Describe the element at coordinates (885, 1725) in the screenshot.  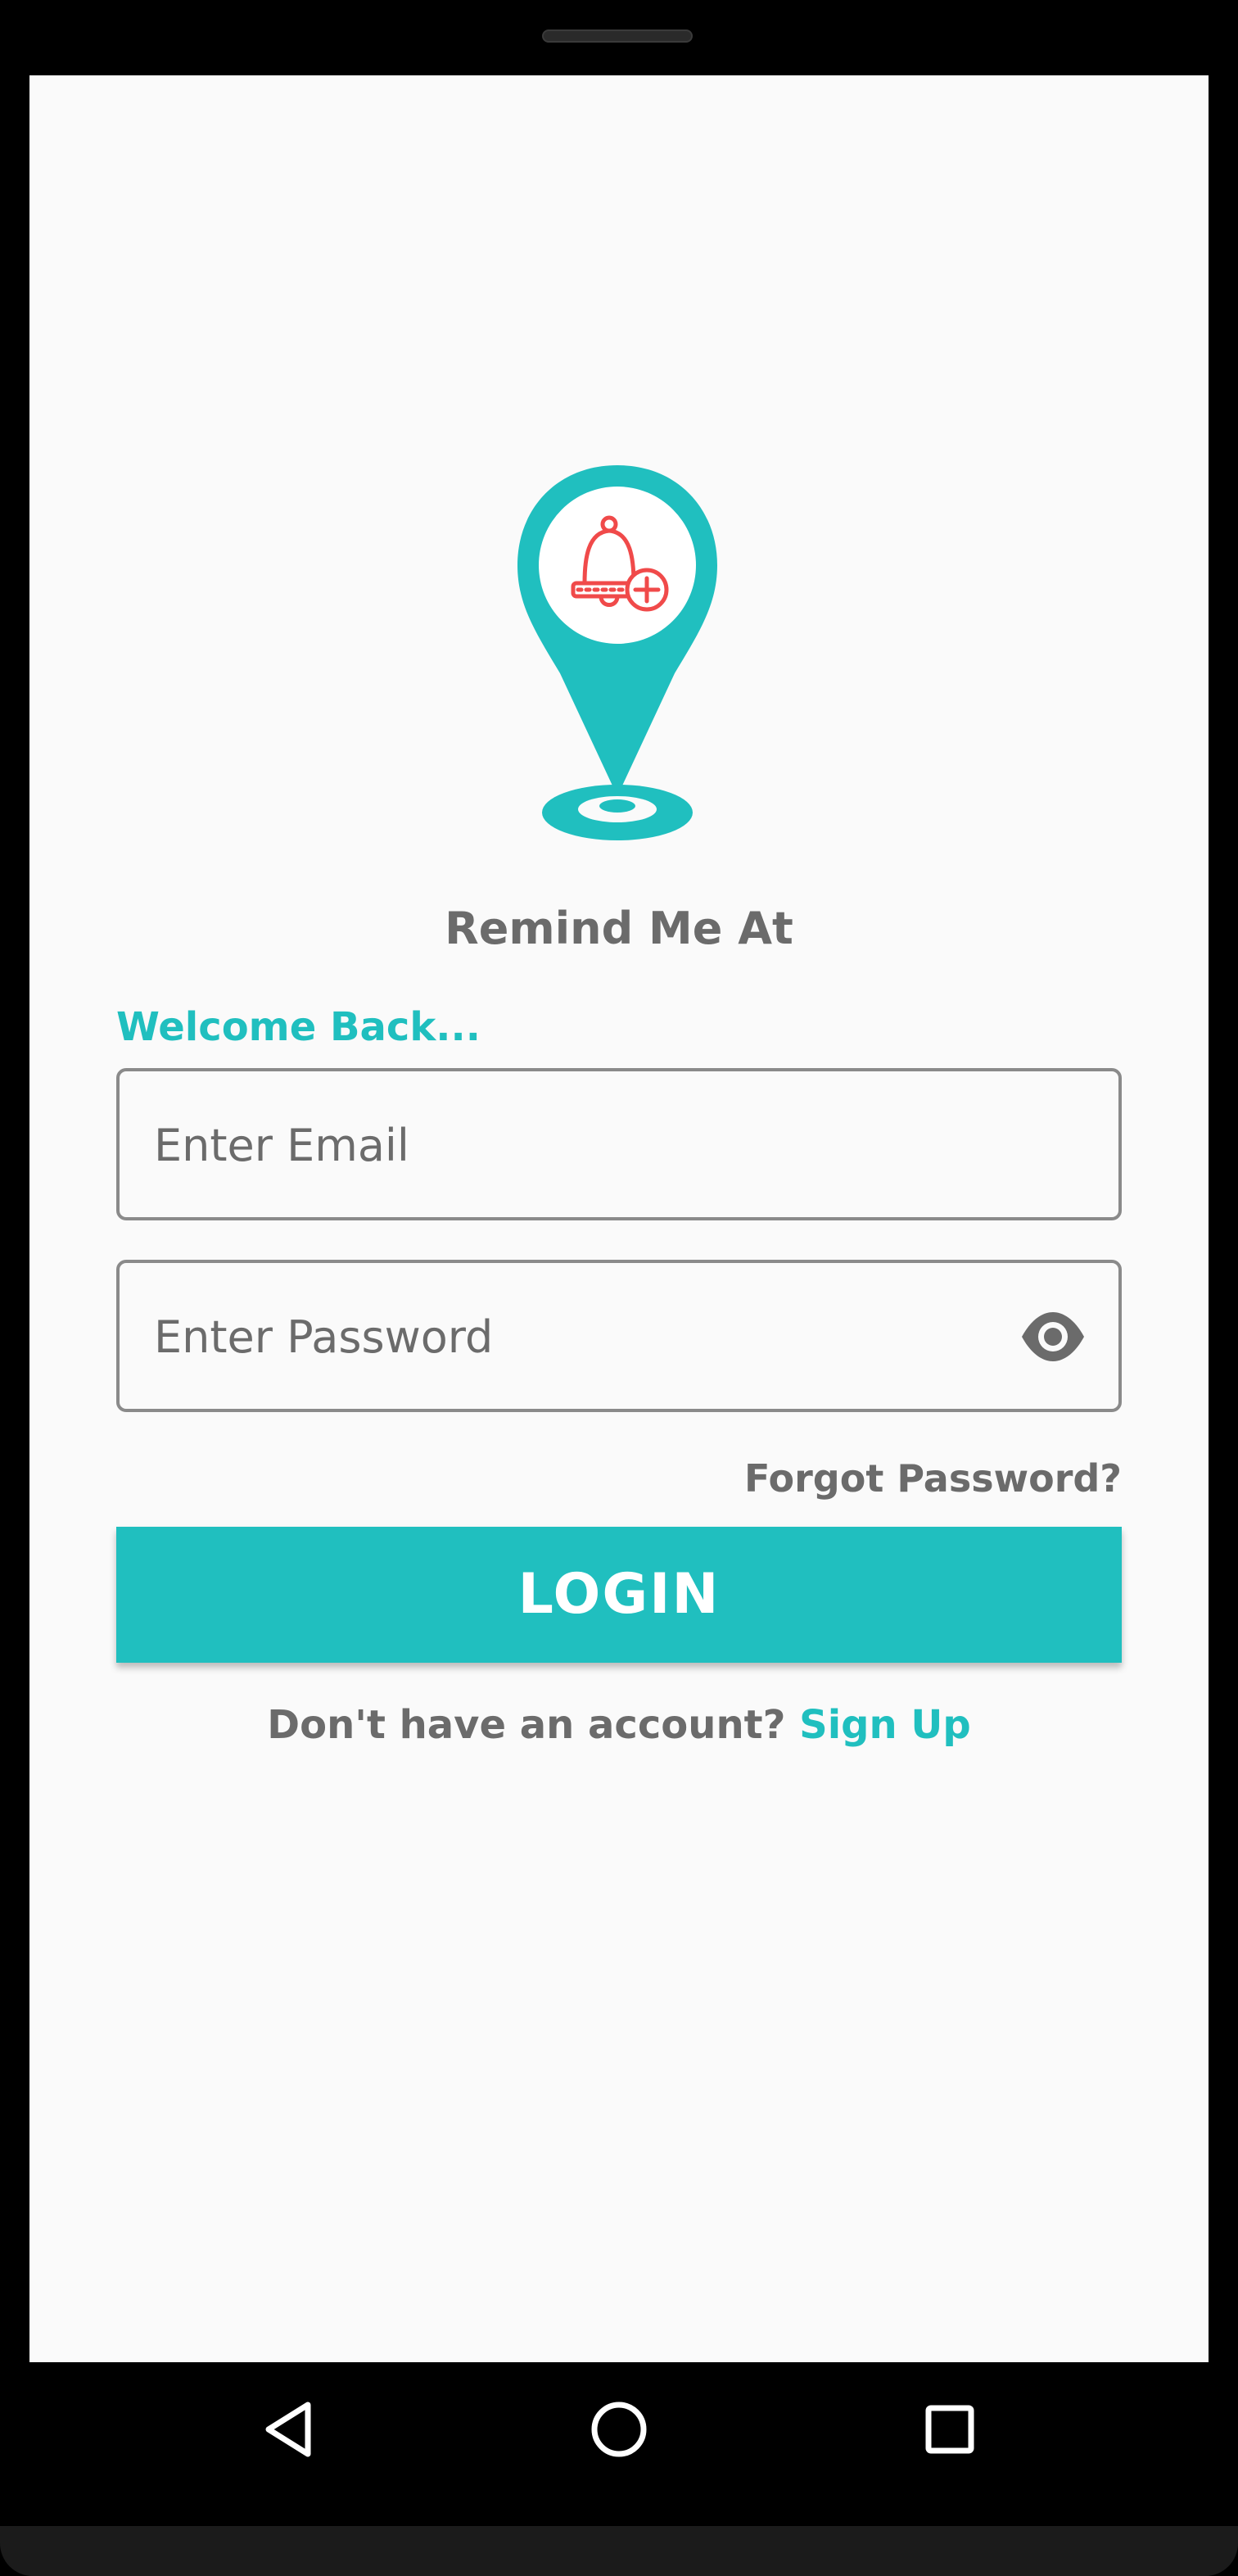
I see `signup-link: Sign Up` at that location.